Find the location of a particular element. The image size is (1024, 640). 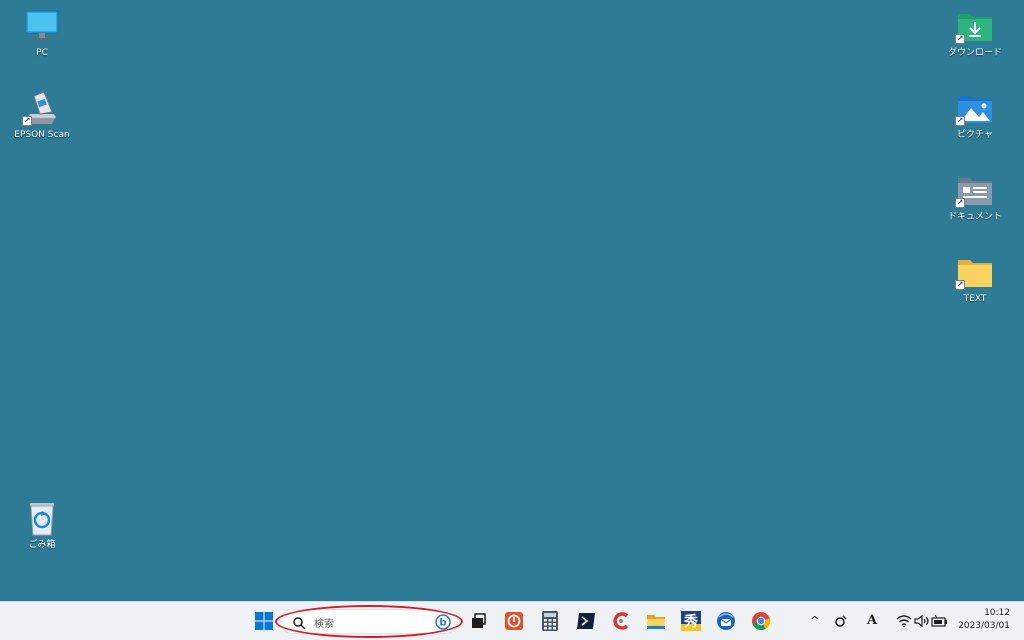

desktop-icon-downloads: ↗ ダウンロード is located at coordinates (975, 38).